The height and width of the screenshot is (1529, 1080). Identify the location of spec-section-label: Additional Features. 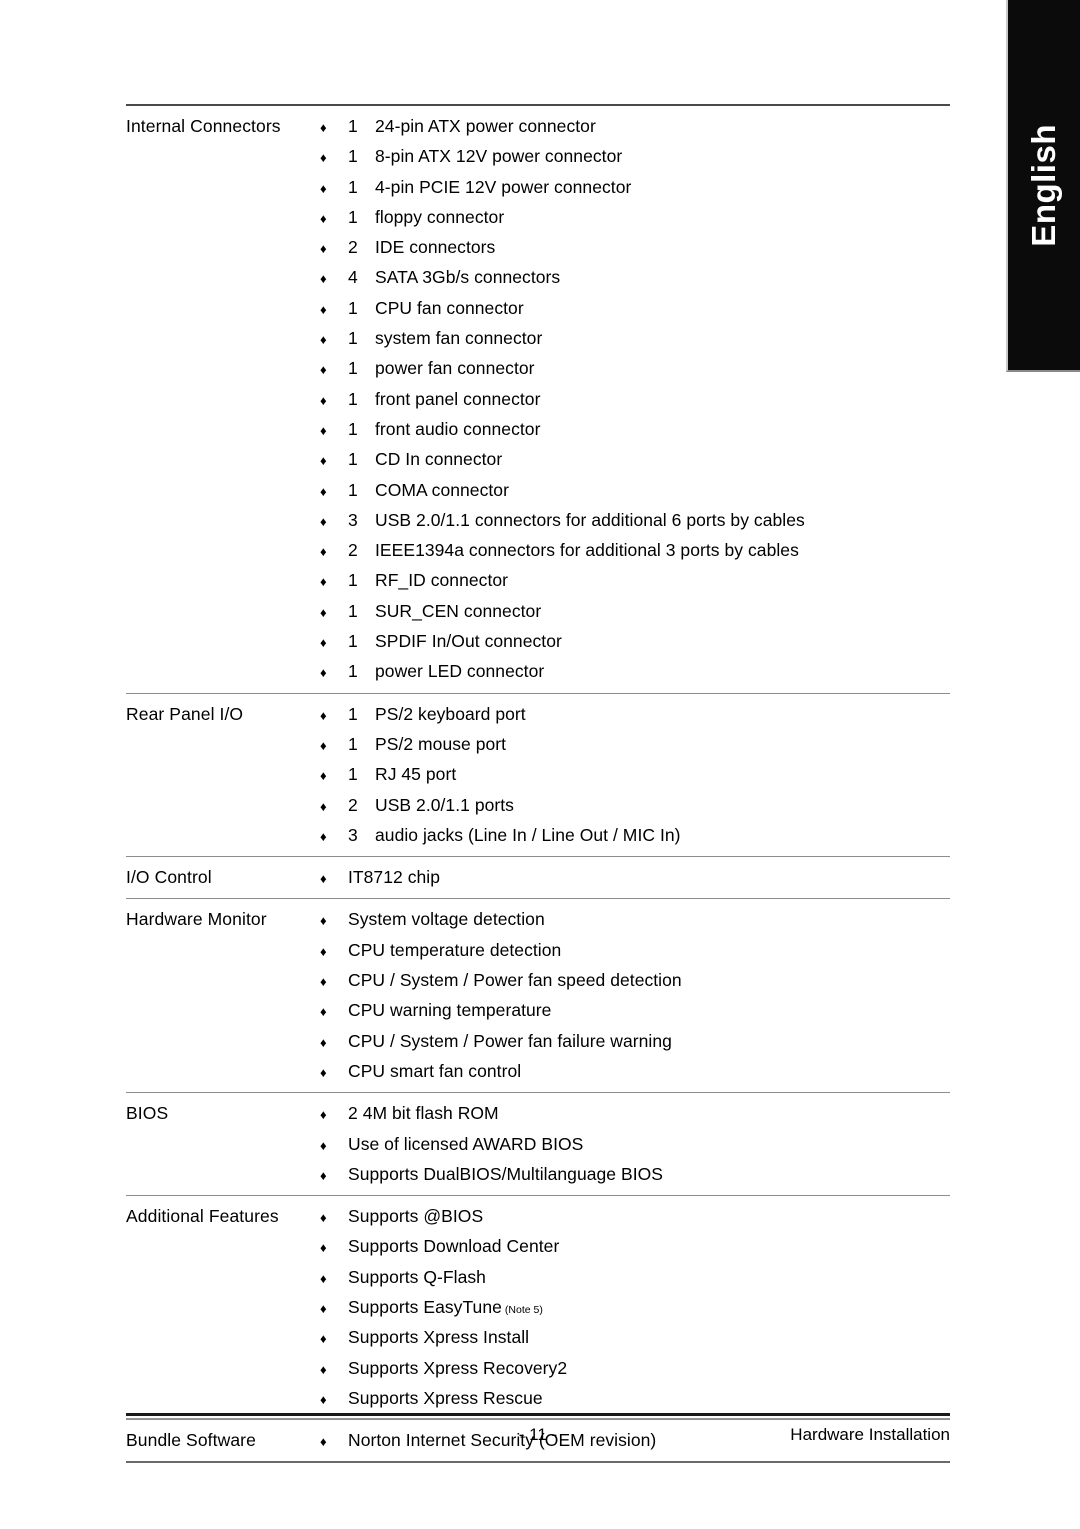
(202, 1216).